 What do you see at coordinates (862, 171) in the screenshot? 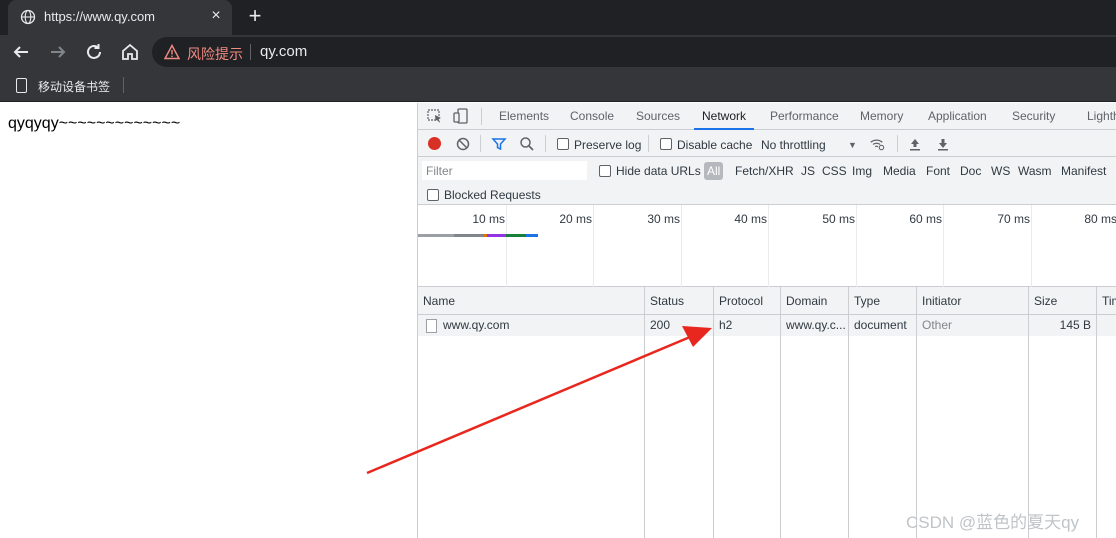
I see `type-filter-img: Img` at bounding box center [862, 171].